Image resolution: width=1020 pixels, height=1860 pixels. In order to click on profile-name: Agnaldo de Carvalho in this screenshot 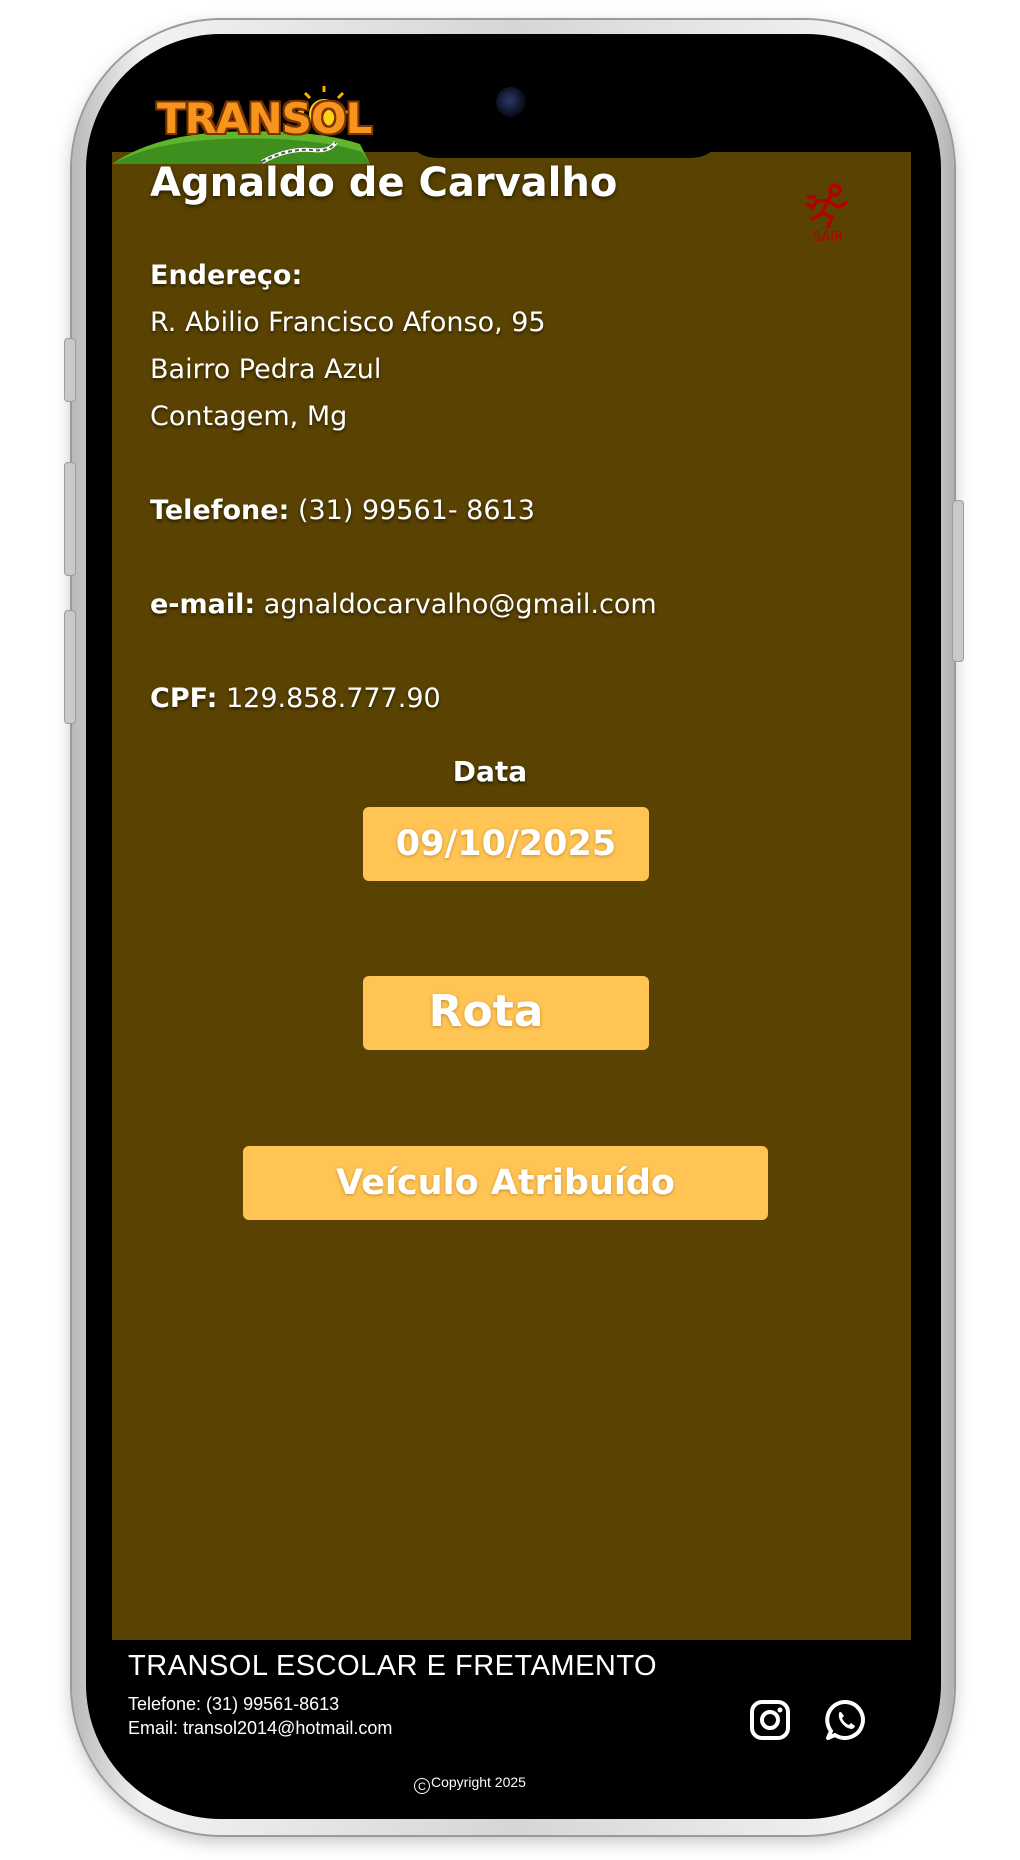, I will do `click(384, 183)`.